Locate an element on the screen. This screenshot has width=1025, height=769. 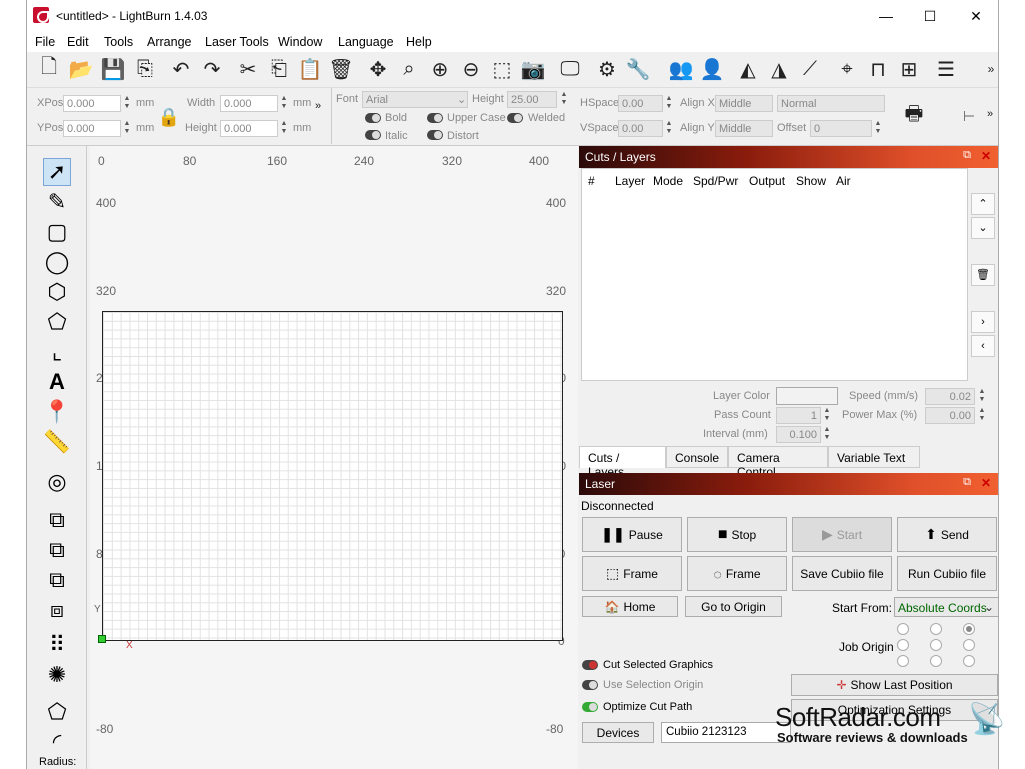
camera-icon: 📷 is located at coordinates (533, 69).